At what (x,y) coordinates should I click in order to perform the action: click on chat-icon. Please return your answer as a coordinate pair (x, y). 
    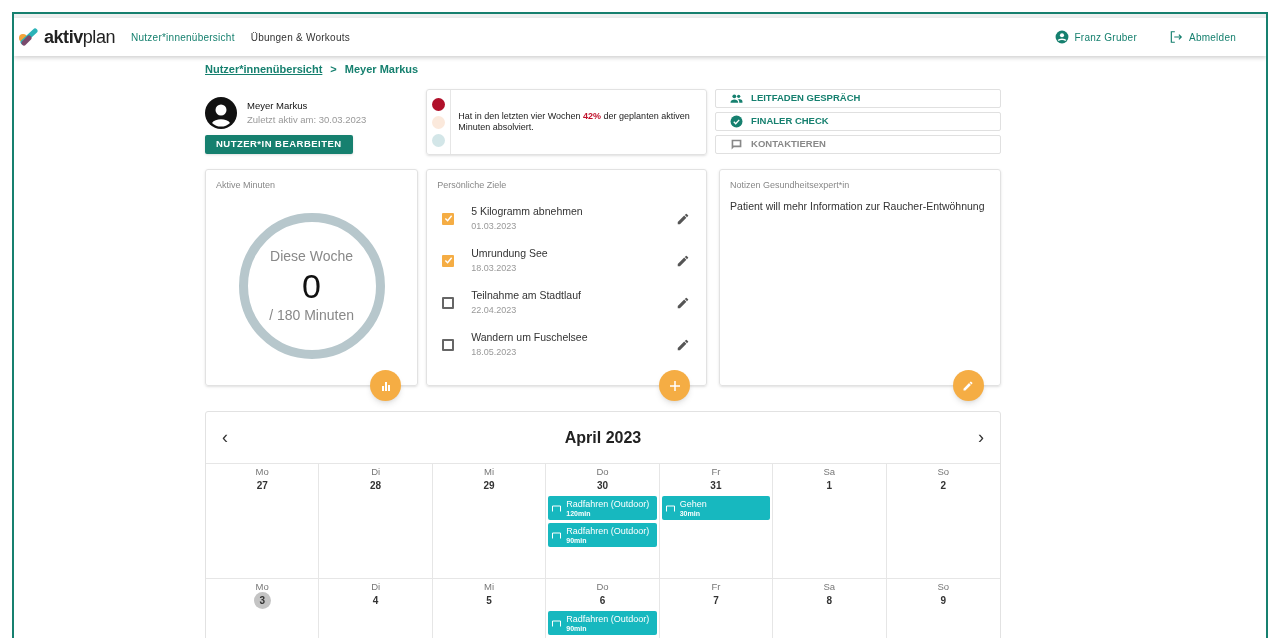
    Looking at the image, I should click on (737, 144).